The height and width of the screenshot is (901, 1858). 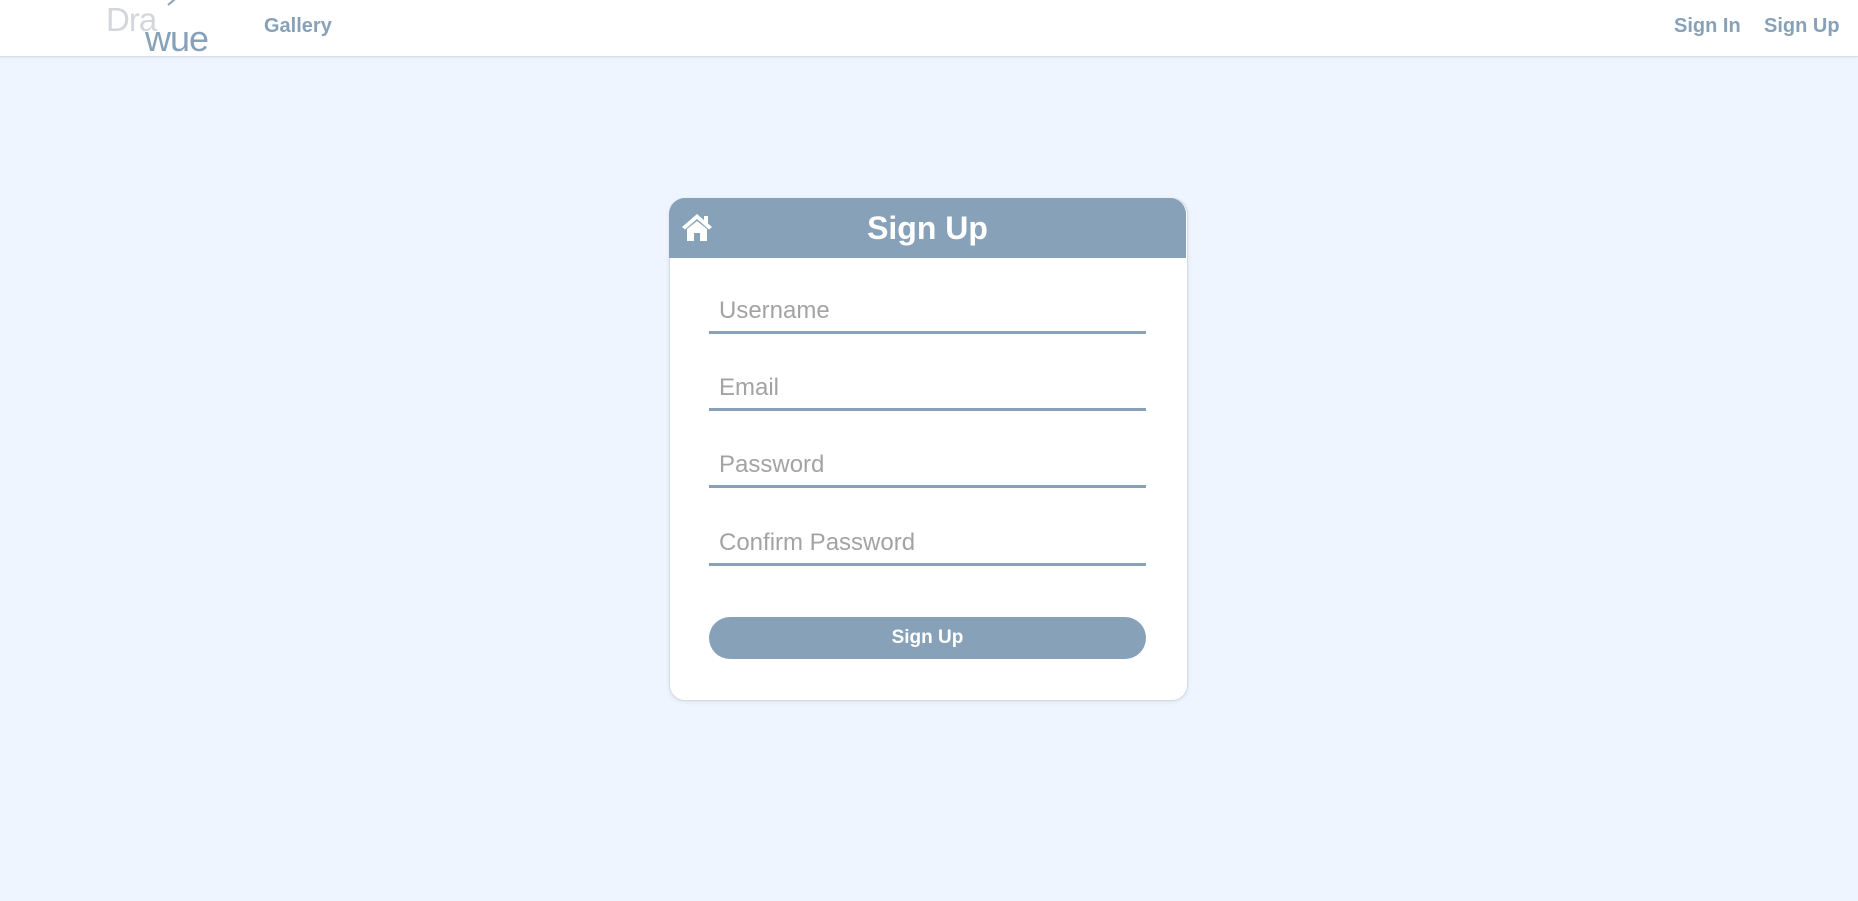 I want to click on card-header: Sign Up, so click(x=927, y=228).